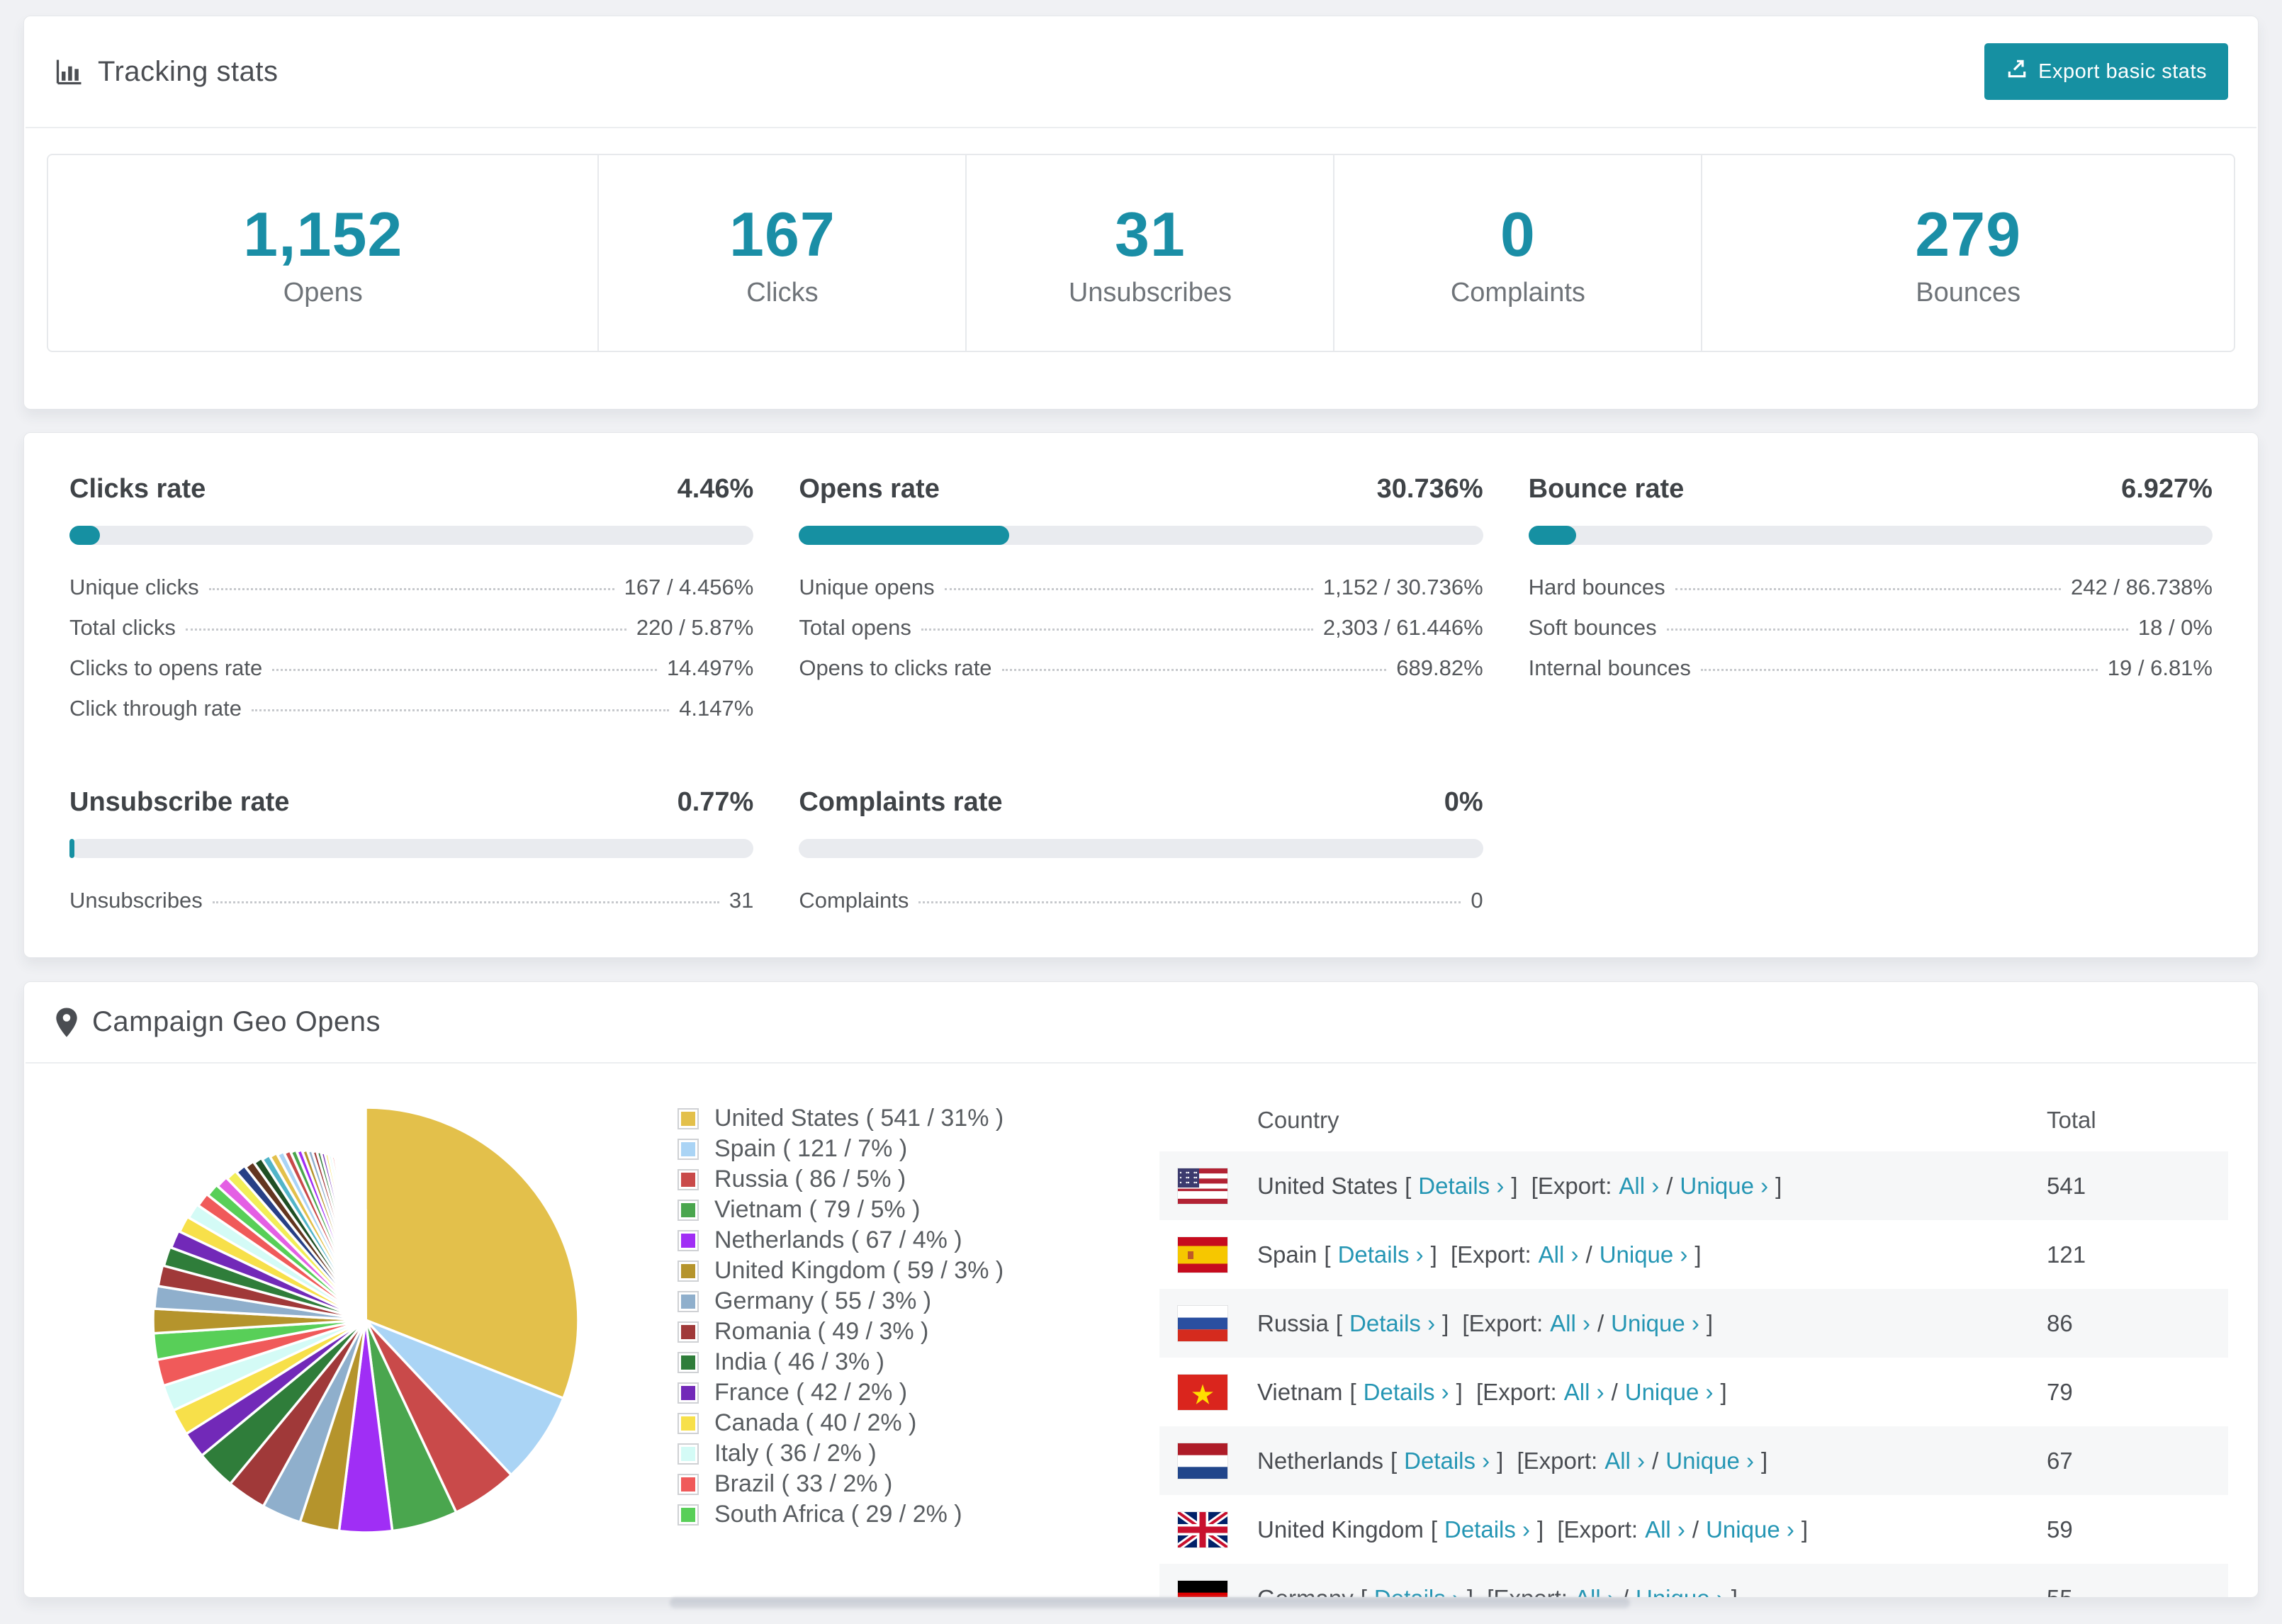  Describe the element at coordinates (1217, 1323) in the screenshot. I see `ru-flag-icon` at that location.